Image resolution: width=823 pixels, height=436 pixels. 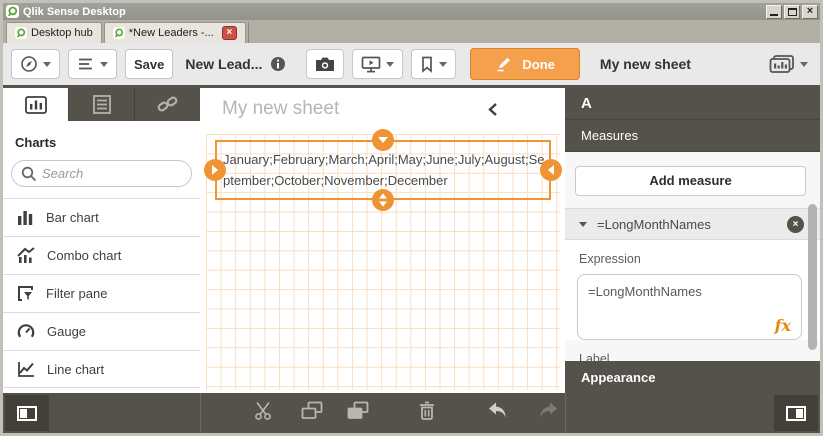 I want to click on arrow-up-down-icon, so click(x=383, y=200).